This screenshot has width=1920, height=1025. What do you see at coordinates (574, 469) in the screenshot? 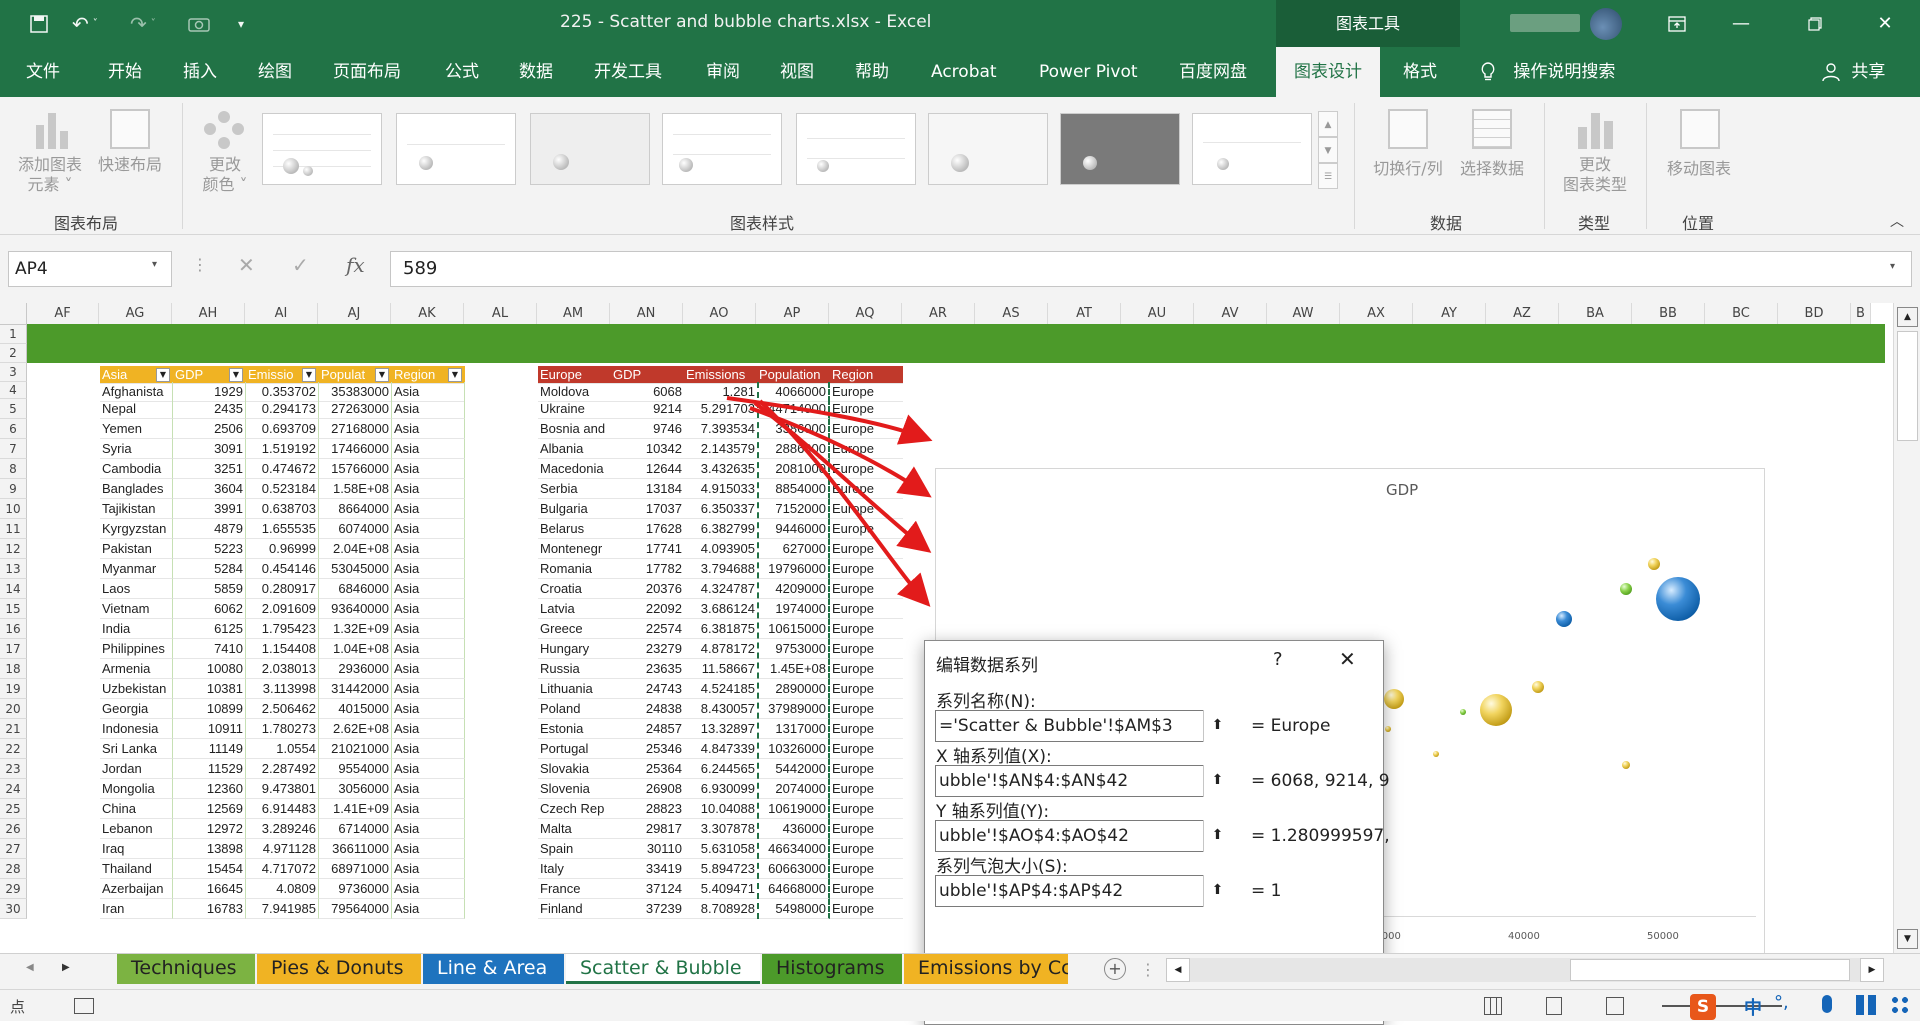
I see `cell: Macedonia` at bounding box center [574, 469].